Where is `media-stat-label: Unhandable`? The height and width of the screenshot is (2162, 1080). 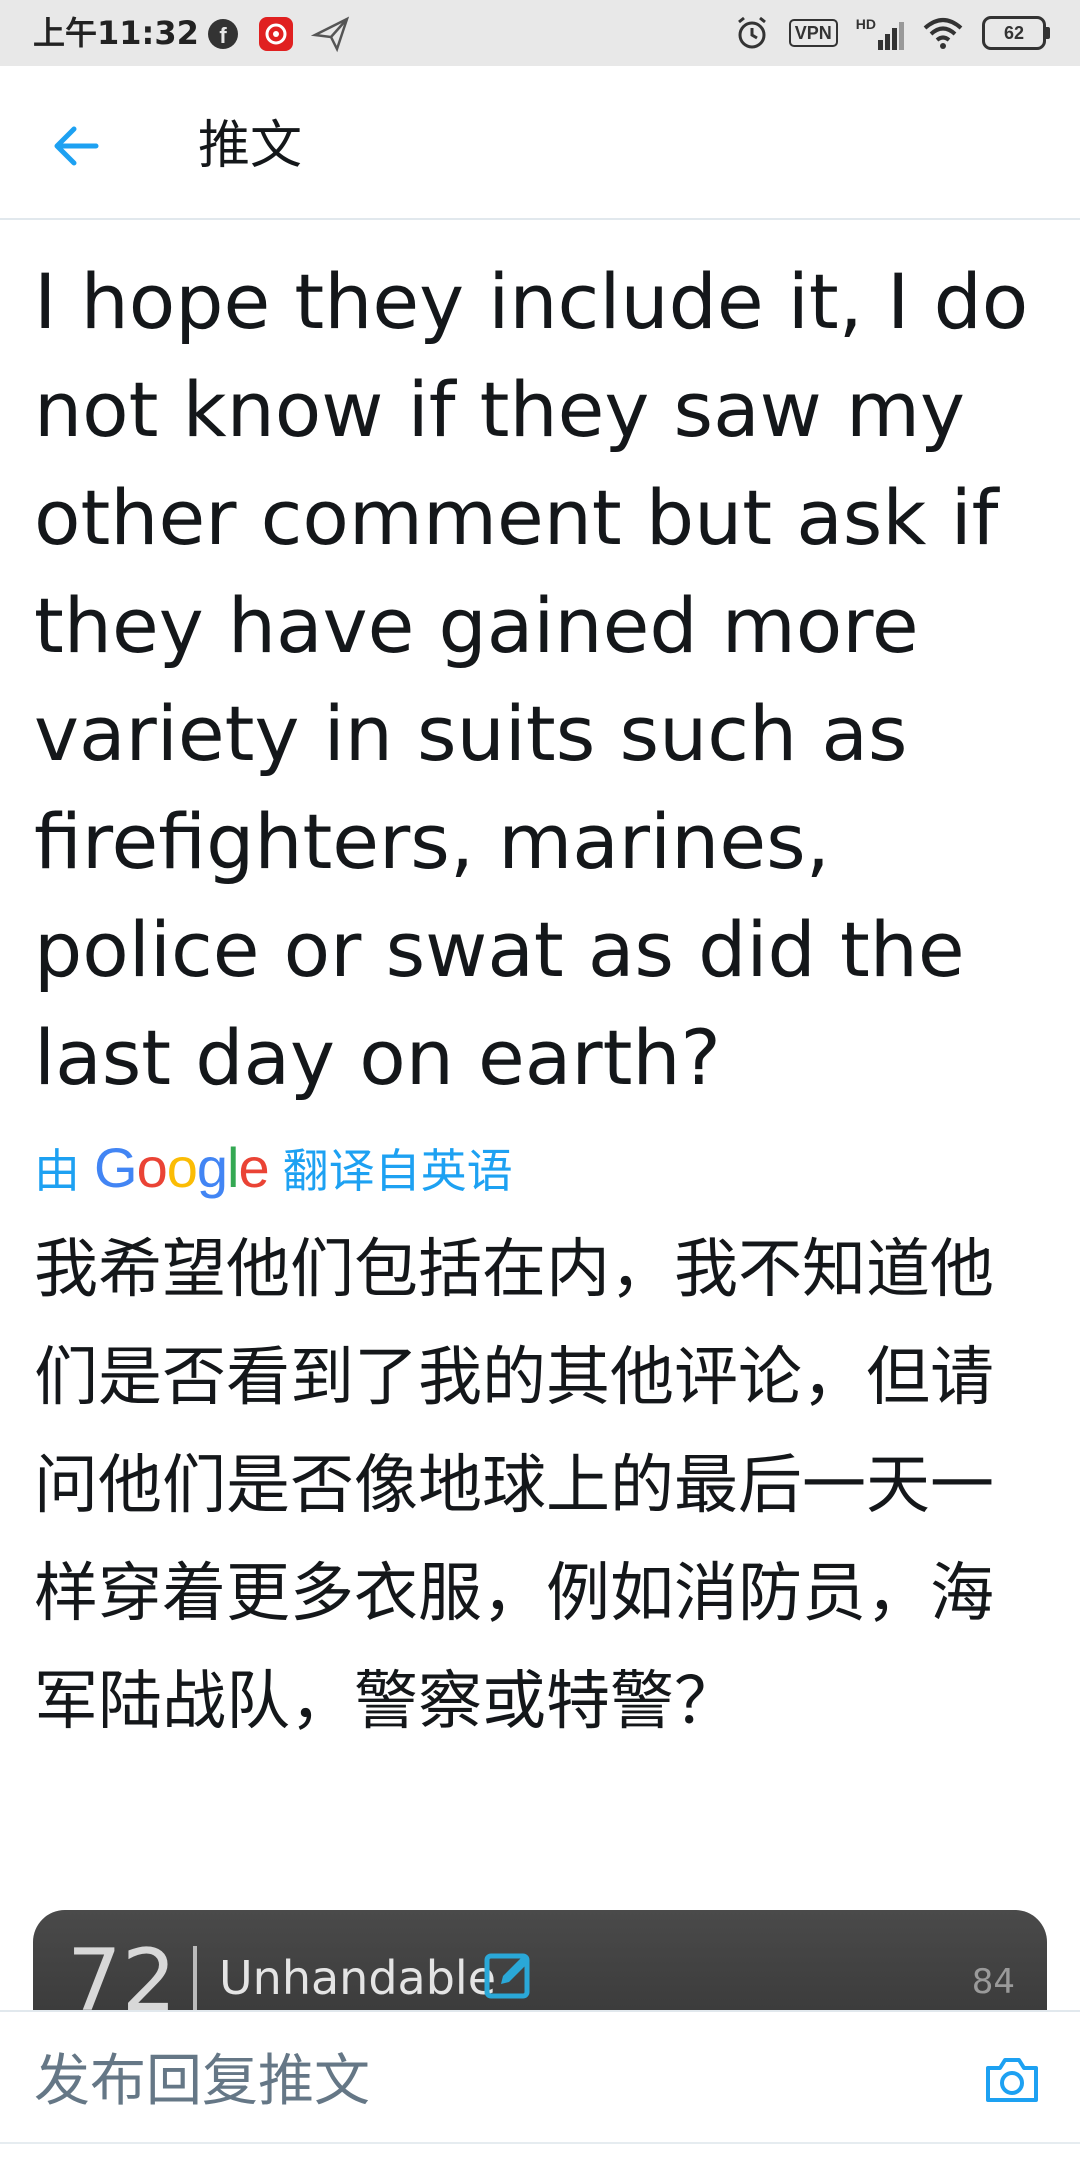
media-stat-label: Unhandable is located at coordinates (357, 1978).